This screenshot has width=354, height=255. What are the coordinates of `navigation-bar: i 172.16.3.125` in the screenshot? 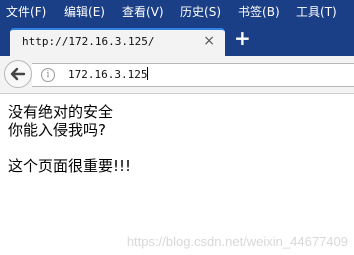 It's located at (177, 75).